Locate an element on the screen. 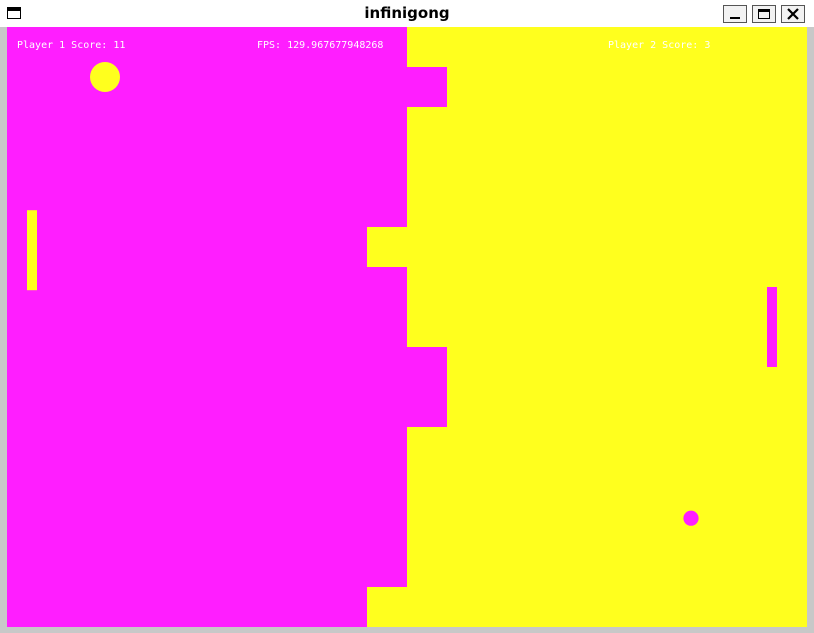  close-button is located at coordinates (793, 14).